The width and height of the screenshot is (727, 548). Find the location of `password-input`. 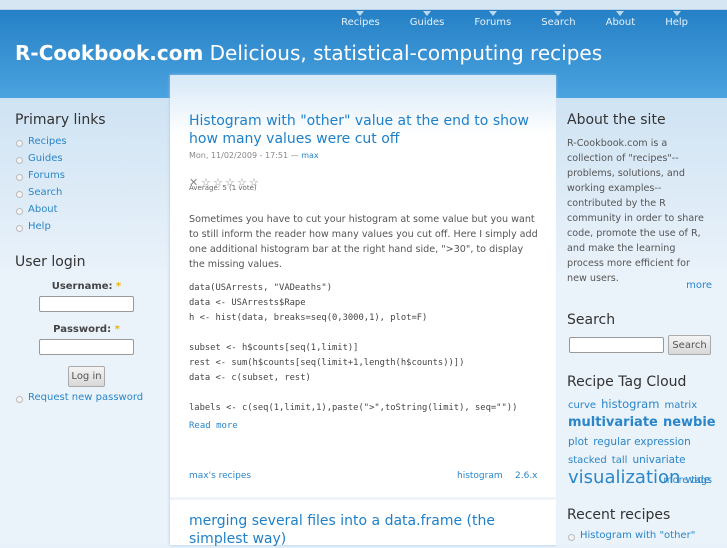

password-input is located at coordinates (86, 347).